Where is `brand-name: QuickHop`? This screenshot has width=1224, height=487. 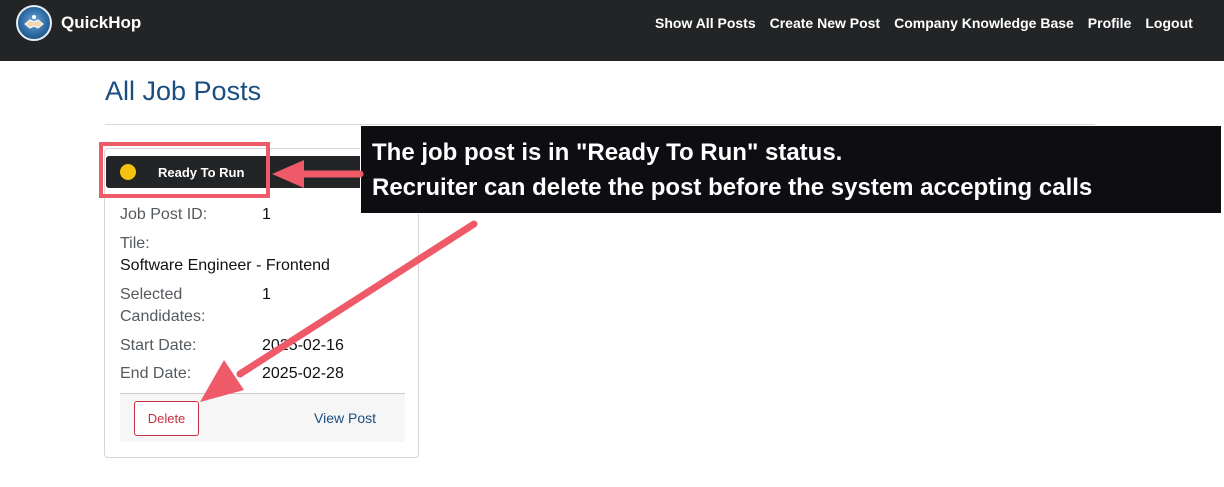
brand-name: QuickHop is located at coordinates (101, 22).